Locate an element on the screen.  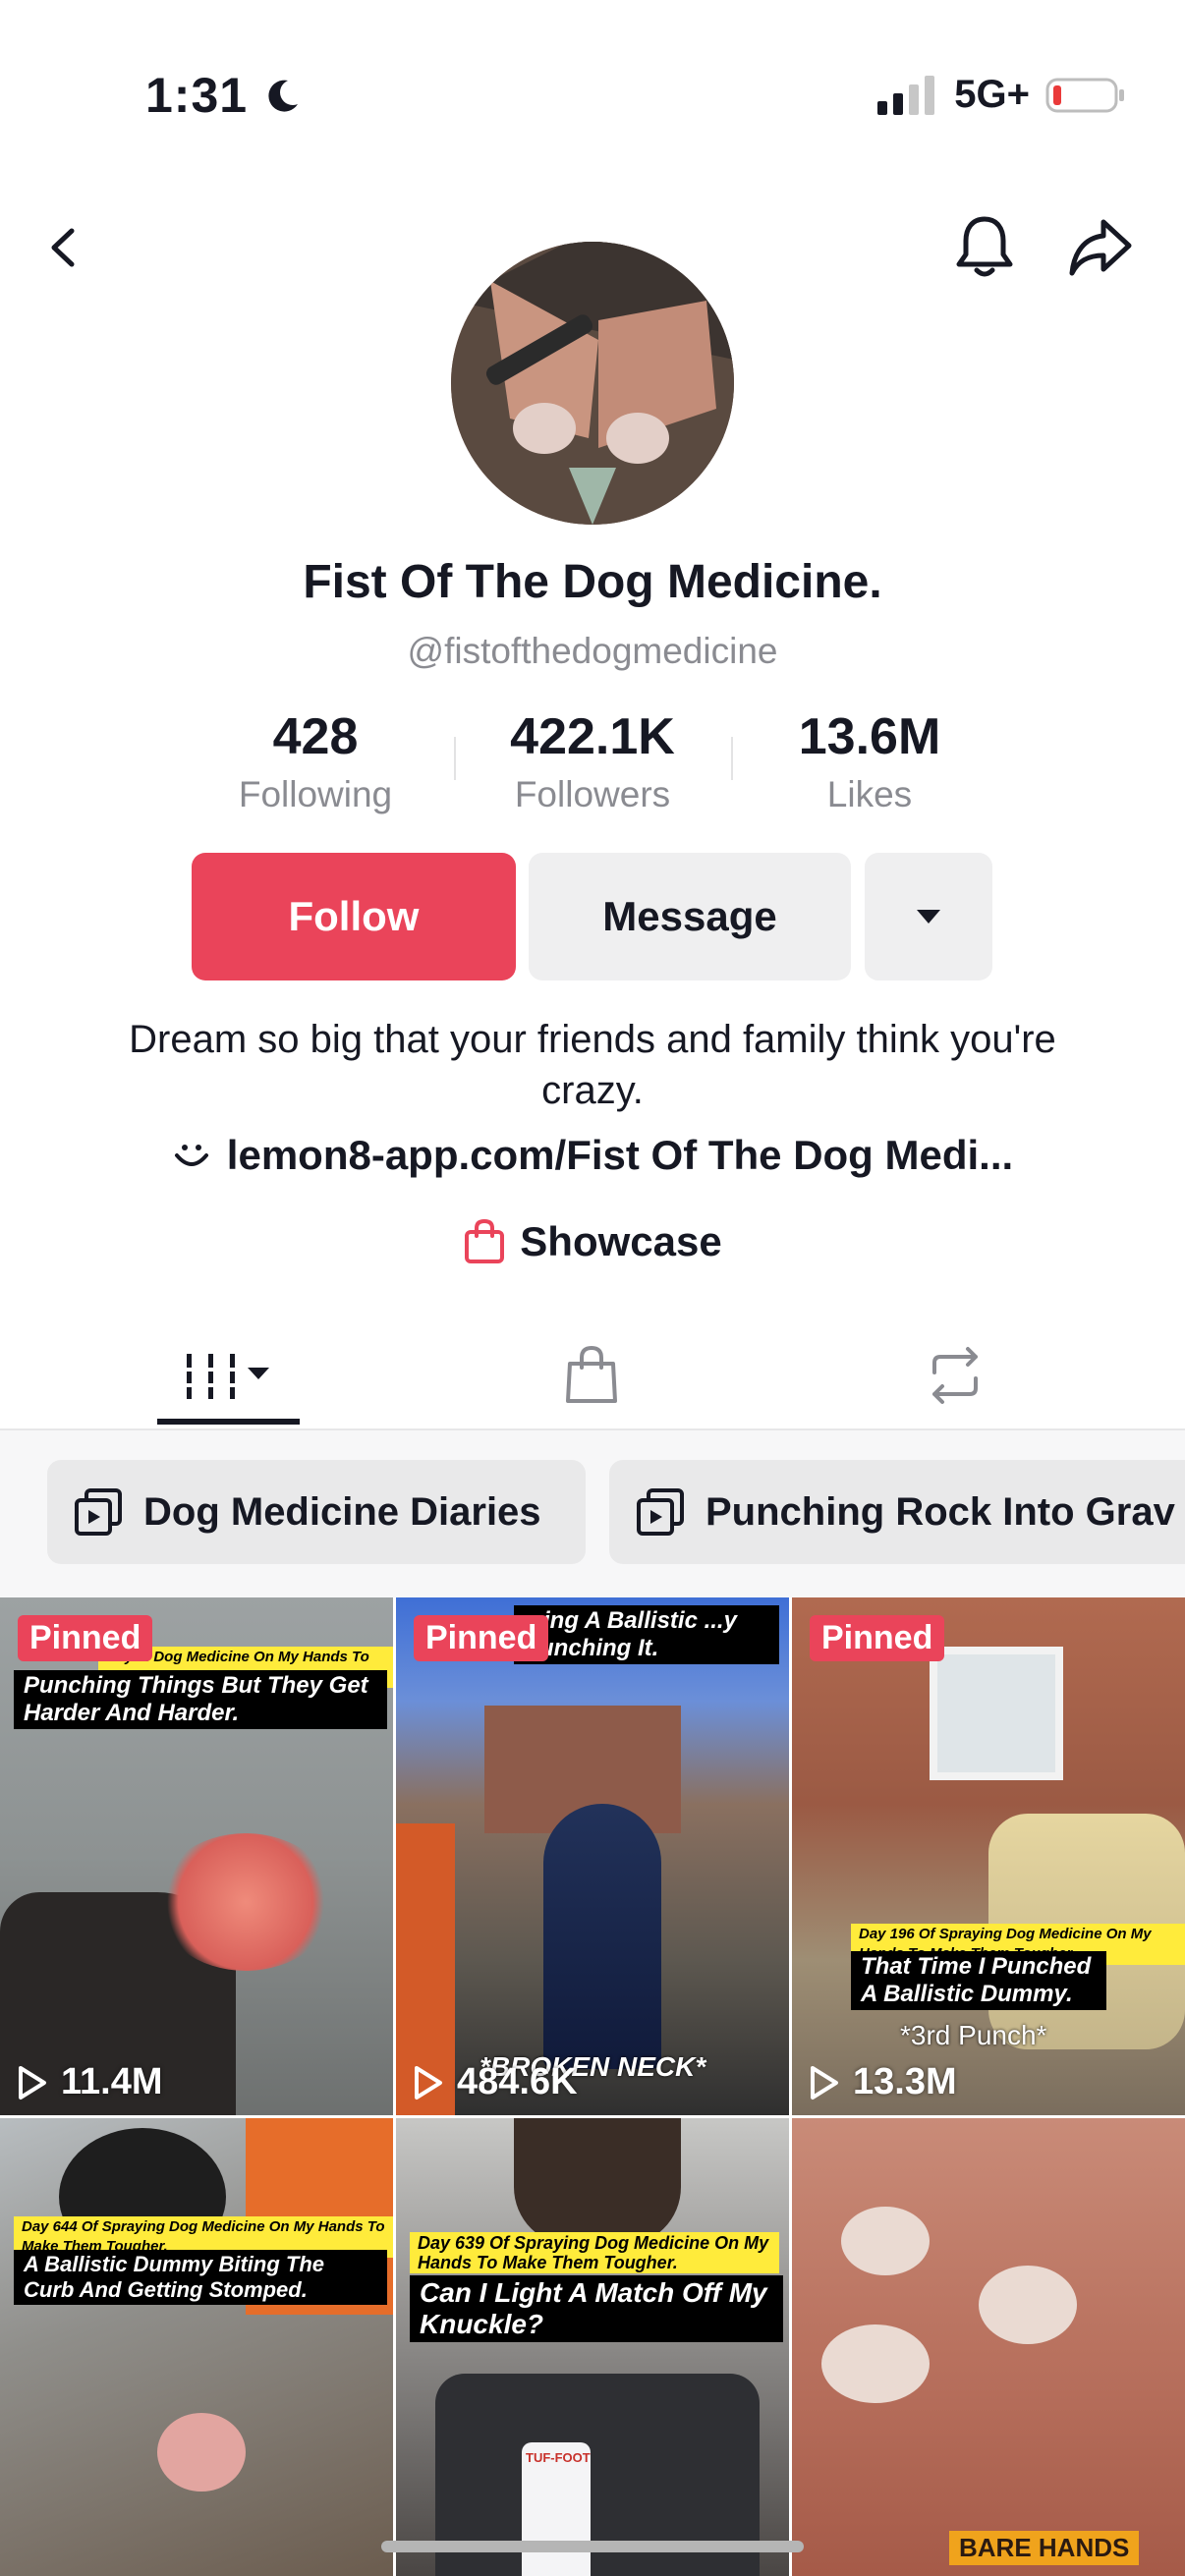
back-button is located at coordinates (65, 247).